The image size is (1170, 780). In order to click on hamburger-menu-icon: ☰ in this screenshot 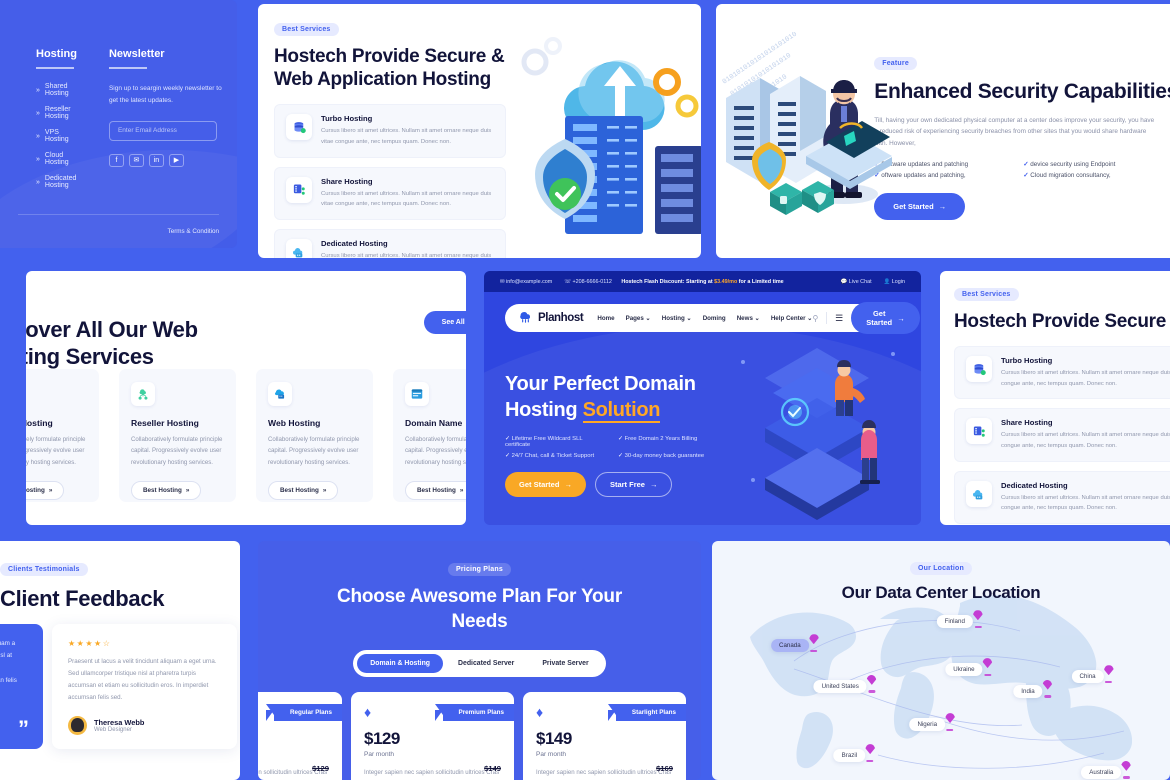, I will do `click(839, 318)`.